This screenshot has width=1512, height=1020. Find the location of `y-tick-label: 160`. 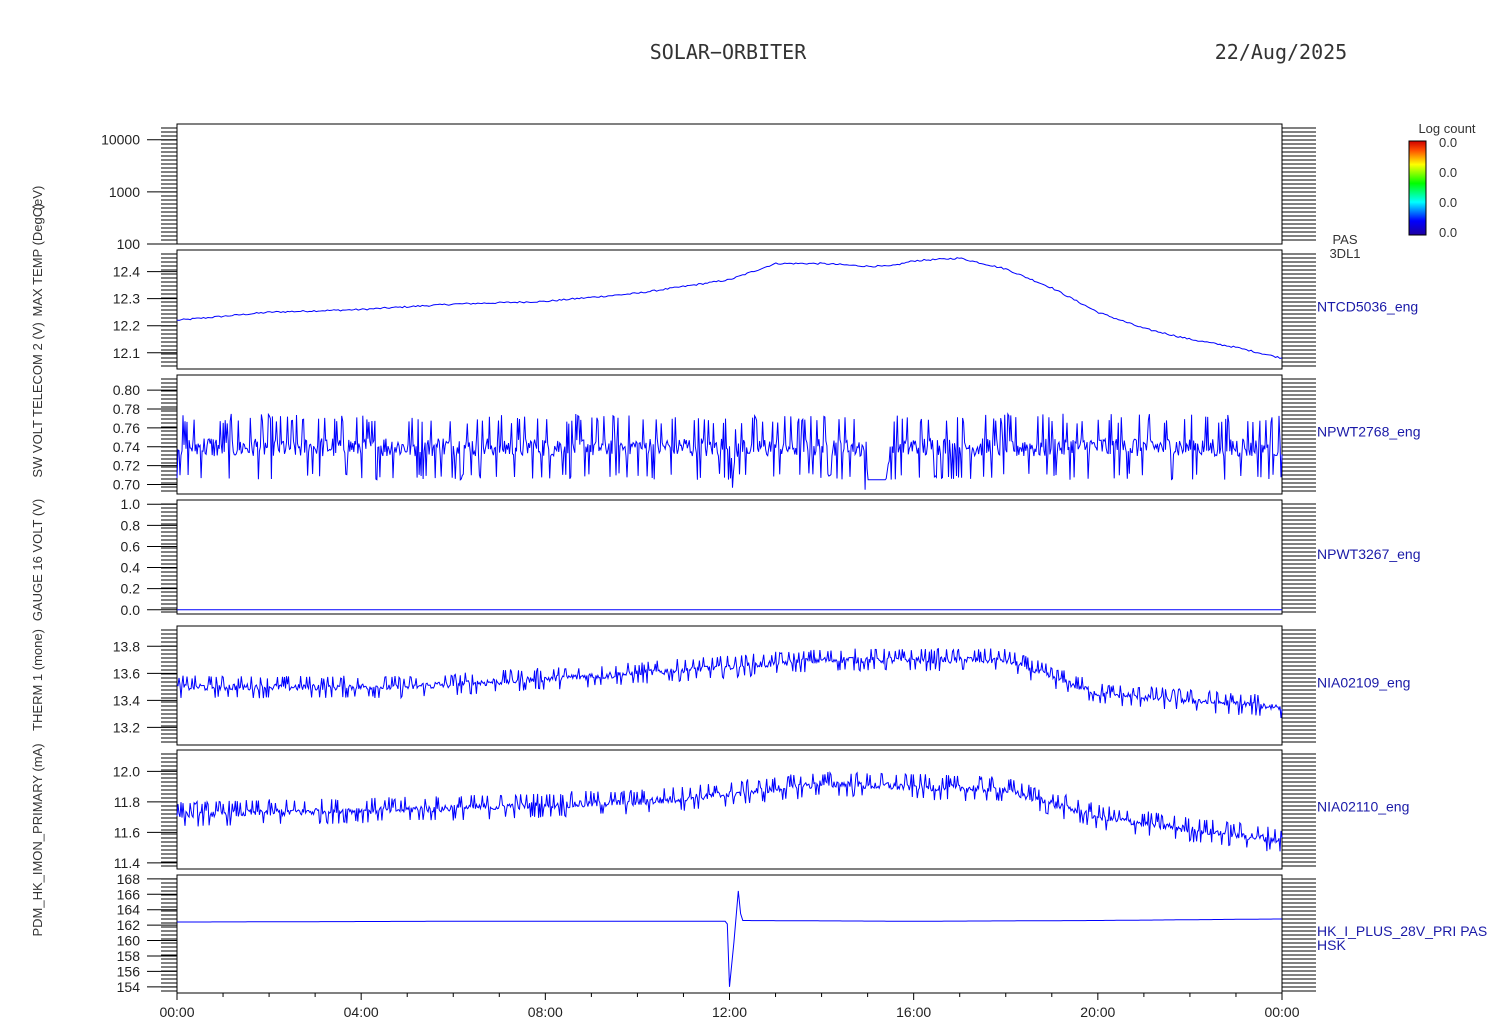

y-tick-label: 160 is located at coordinates (129, 941).